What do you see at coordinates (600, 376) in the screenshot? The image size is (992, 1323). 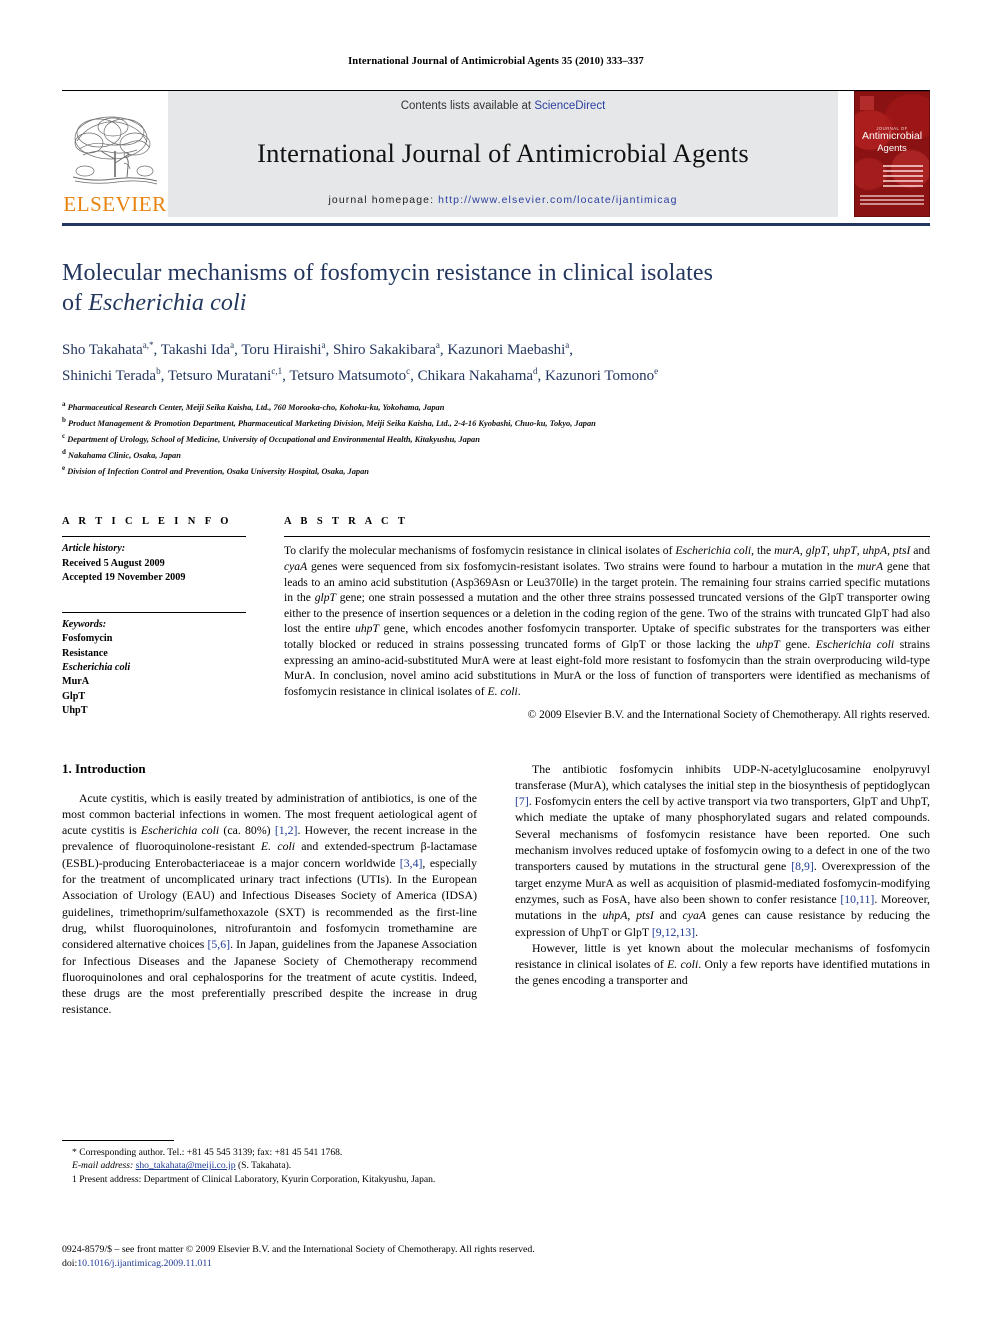 I see `author-name: Kazunori Tomono` at bounding box center [600, 376].